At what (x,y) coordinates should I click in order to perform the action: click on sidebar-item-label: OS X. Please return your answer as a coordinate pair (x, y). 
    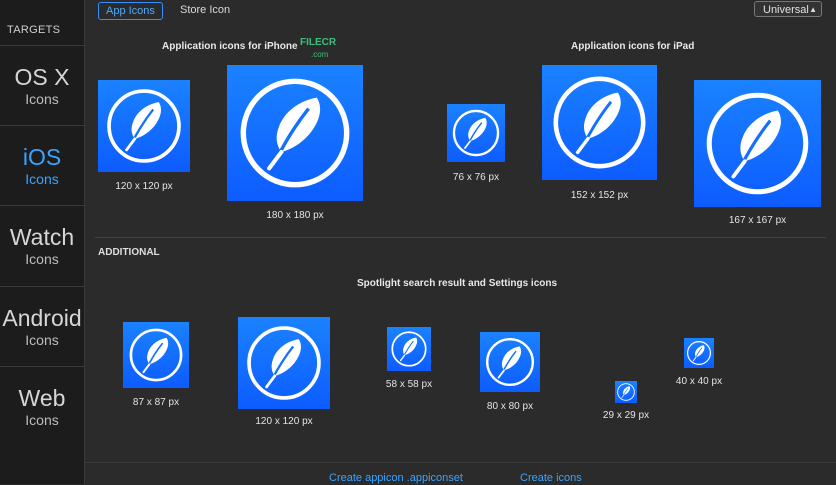
    Looking at the image, I should click on (42, 77).